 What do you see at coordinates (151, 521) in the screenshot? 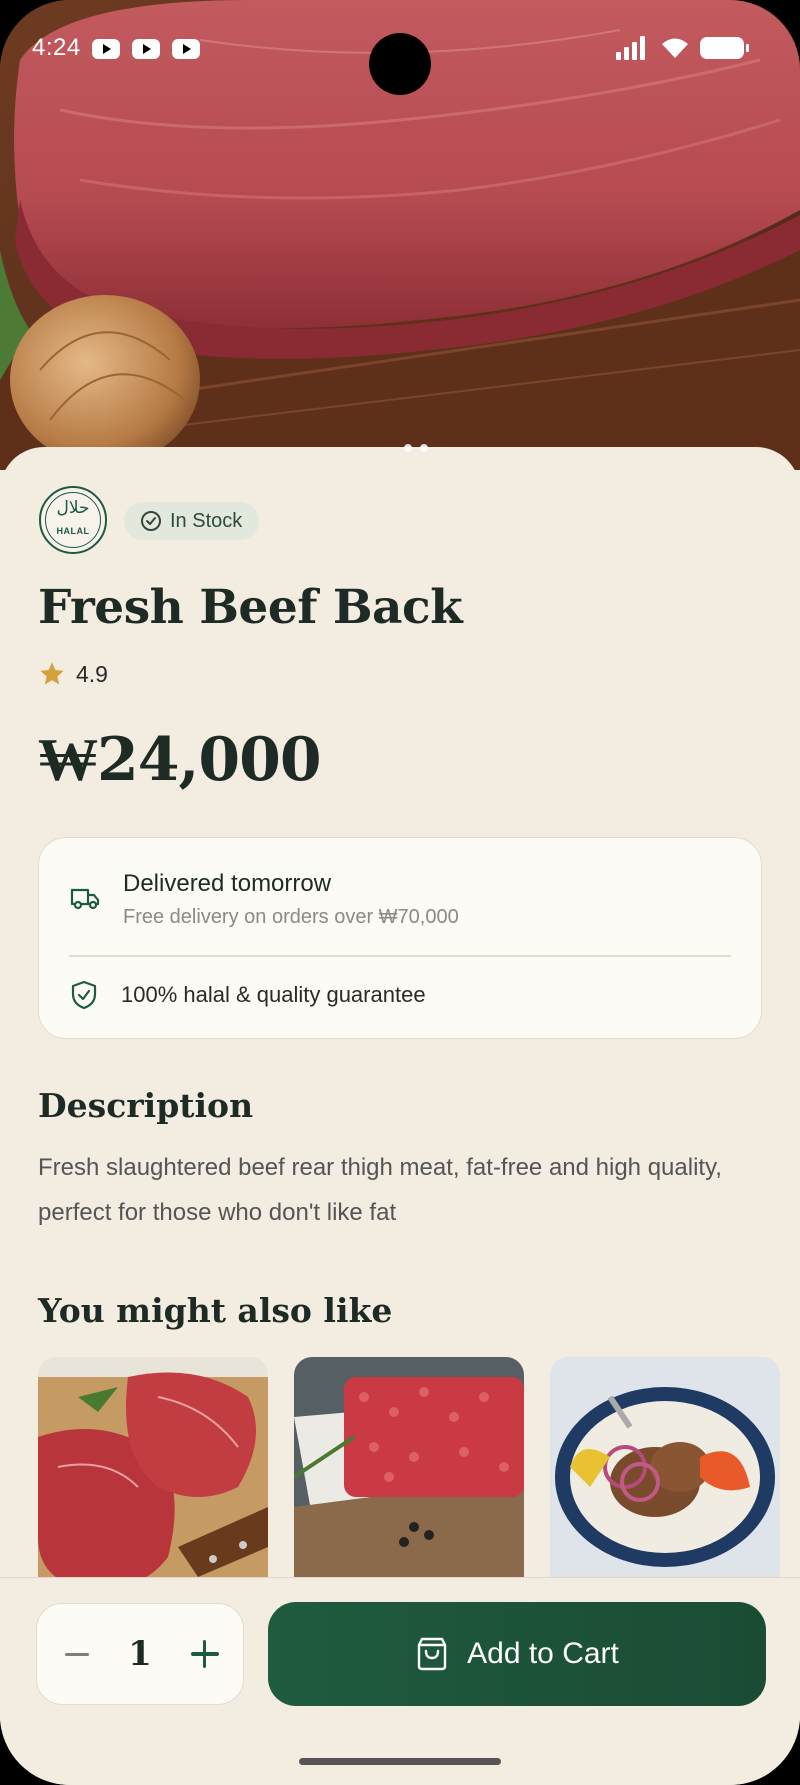
I see `check-circle-icon` at bounding box center [151, 521].